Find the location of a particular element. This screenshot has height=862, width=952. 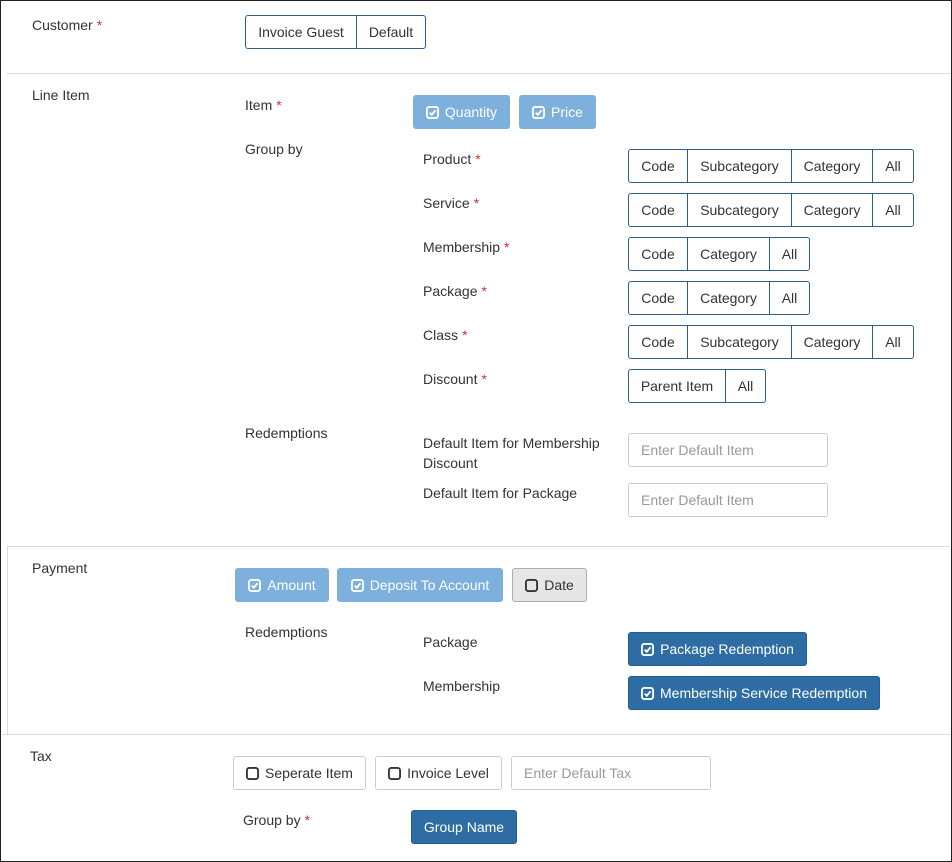

default-item-membership-discount-label: Default Item for Membership Discount is located at coordinates (511, 453).